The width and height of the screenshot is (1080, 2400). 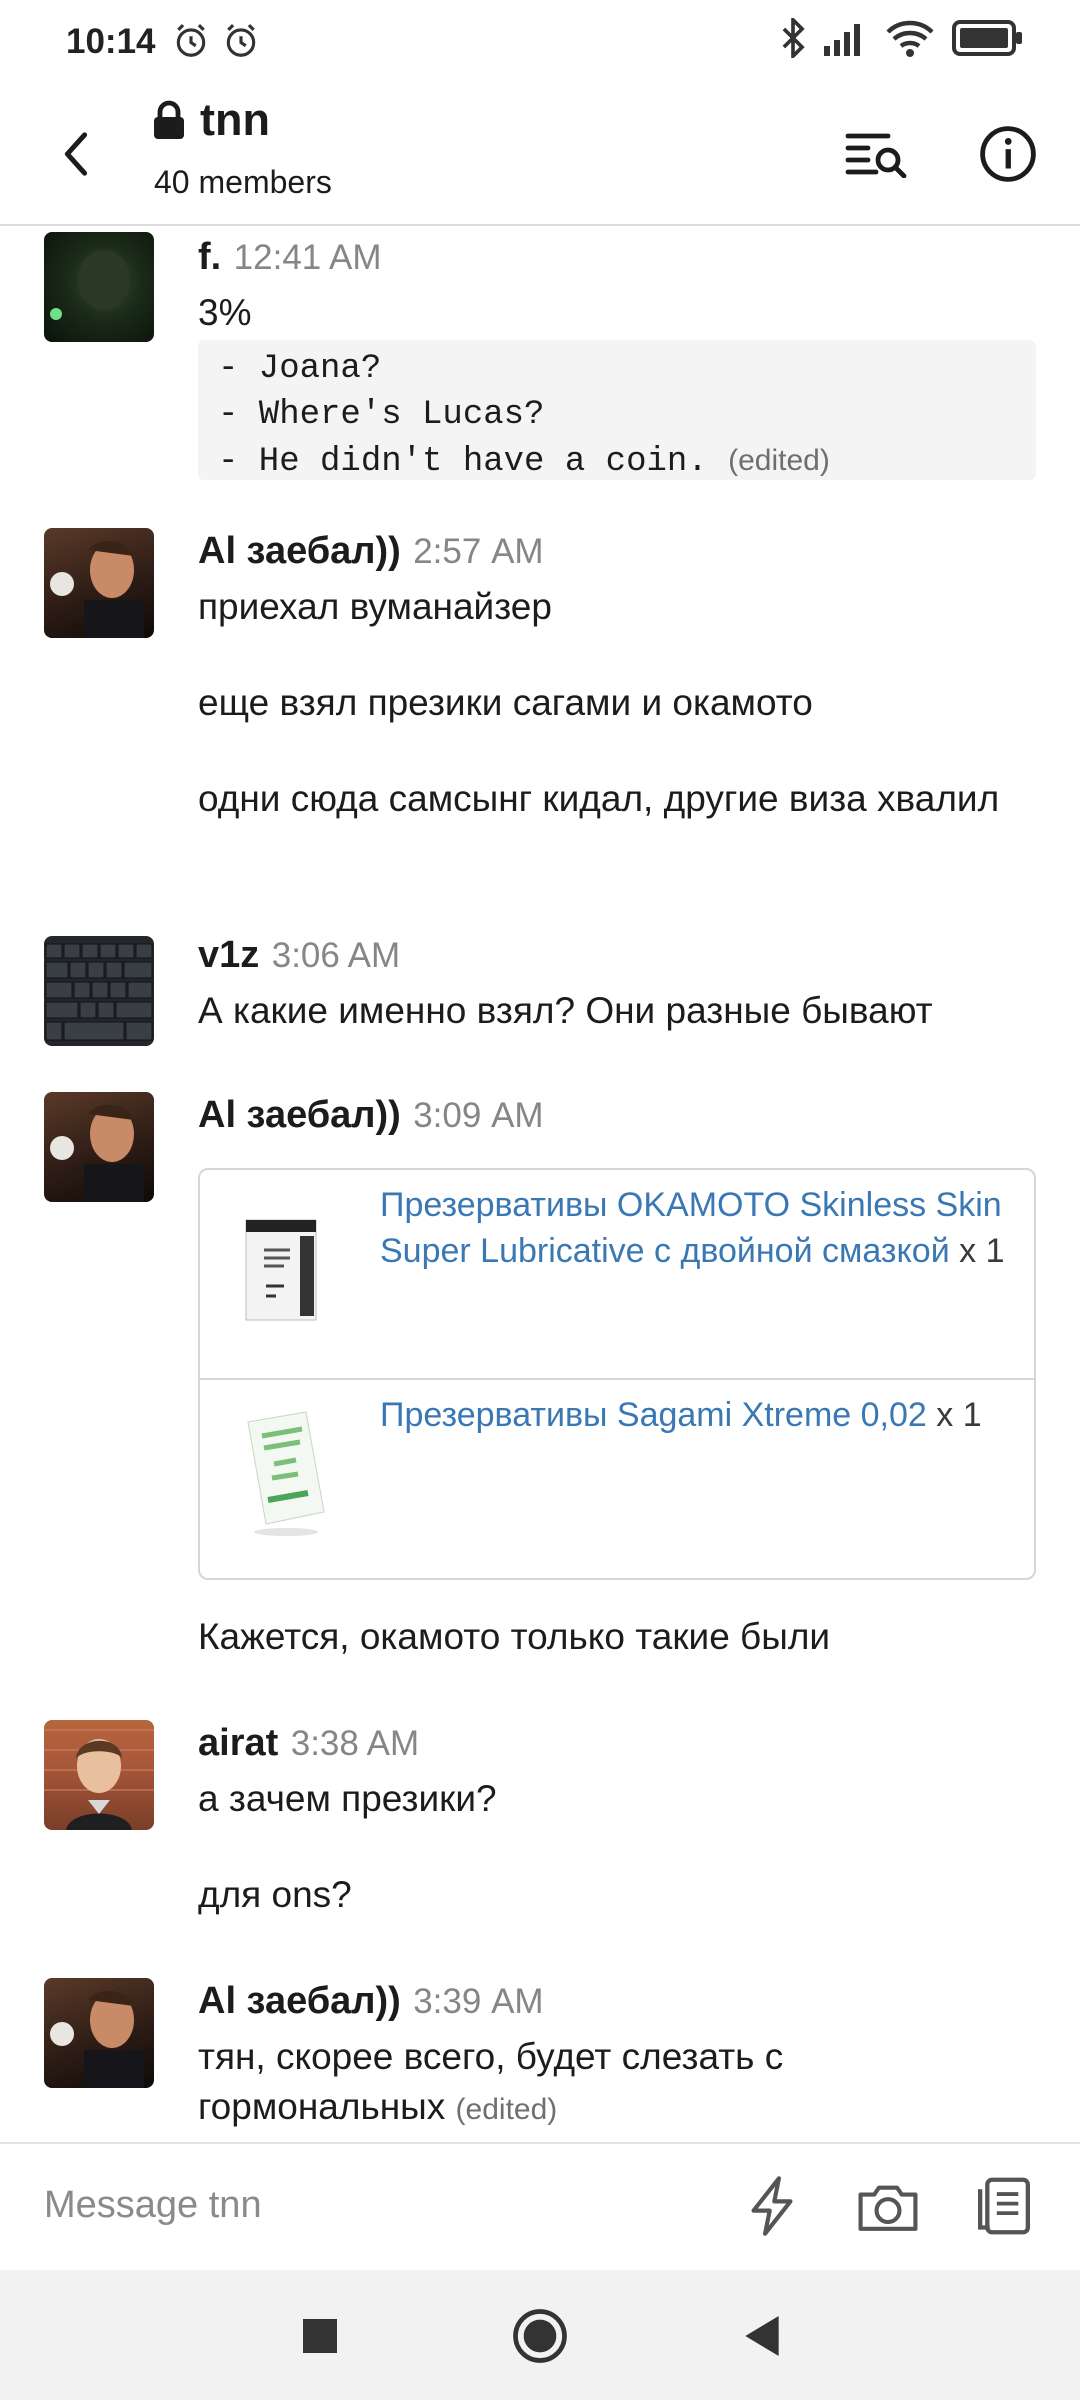 I want to click on message-text: 3%, so click(x=225, y=312).